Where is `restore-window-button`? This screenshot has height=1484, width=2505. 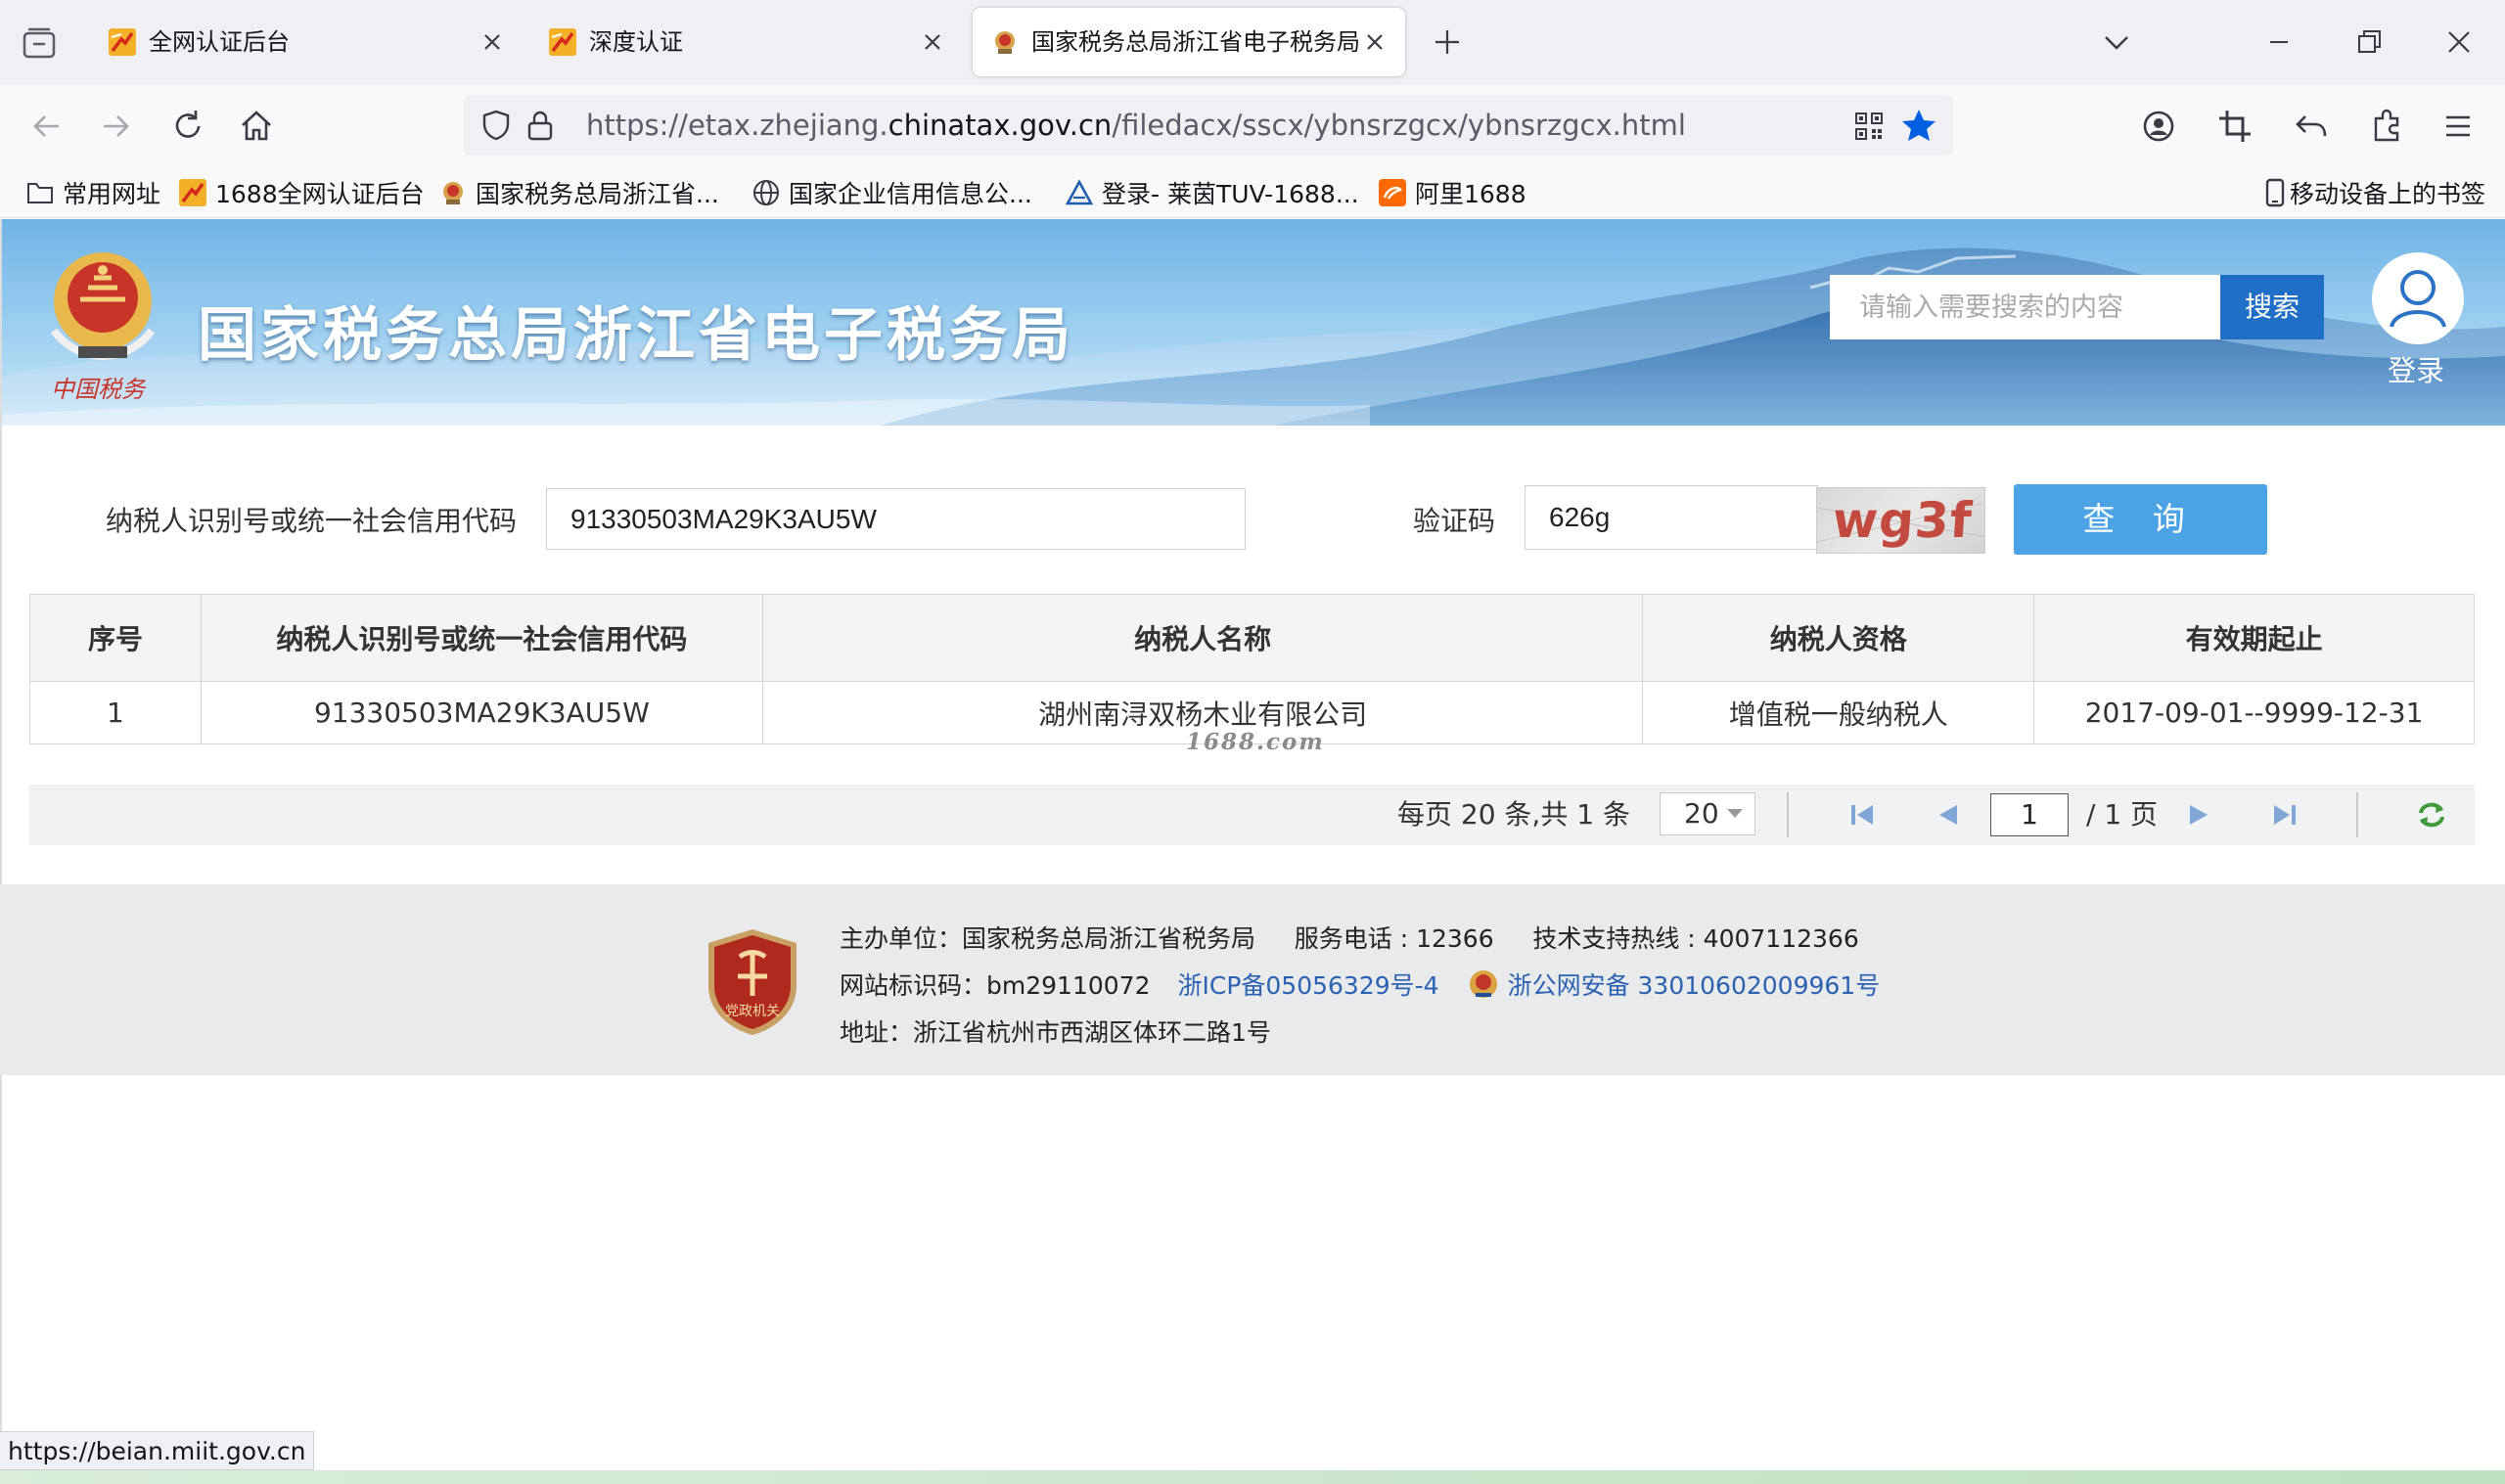
restore-window-button is located at coordinates (2369, 42).